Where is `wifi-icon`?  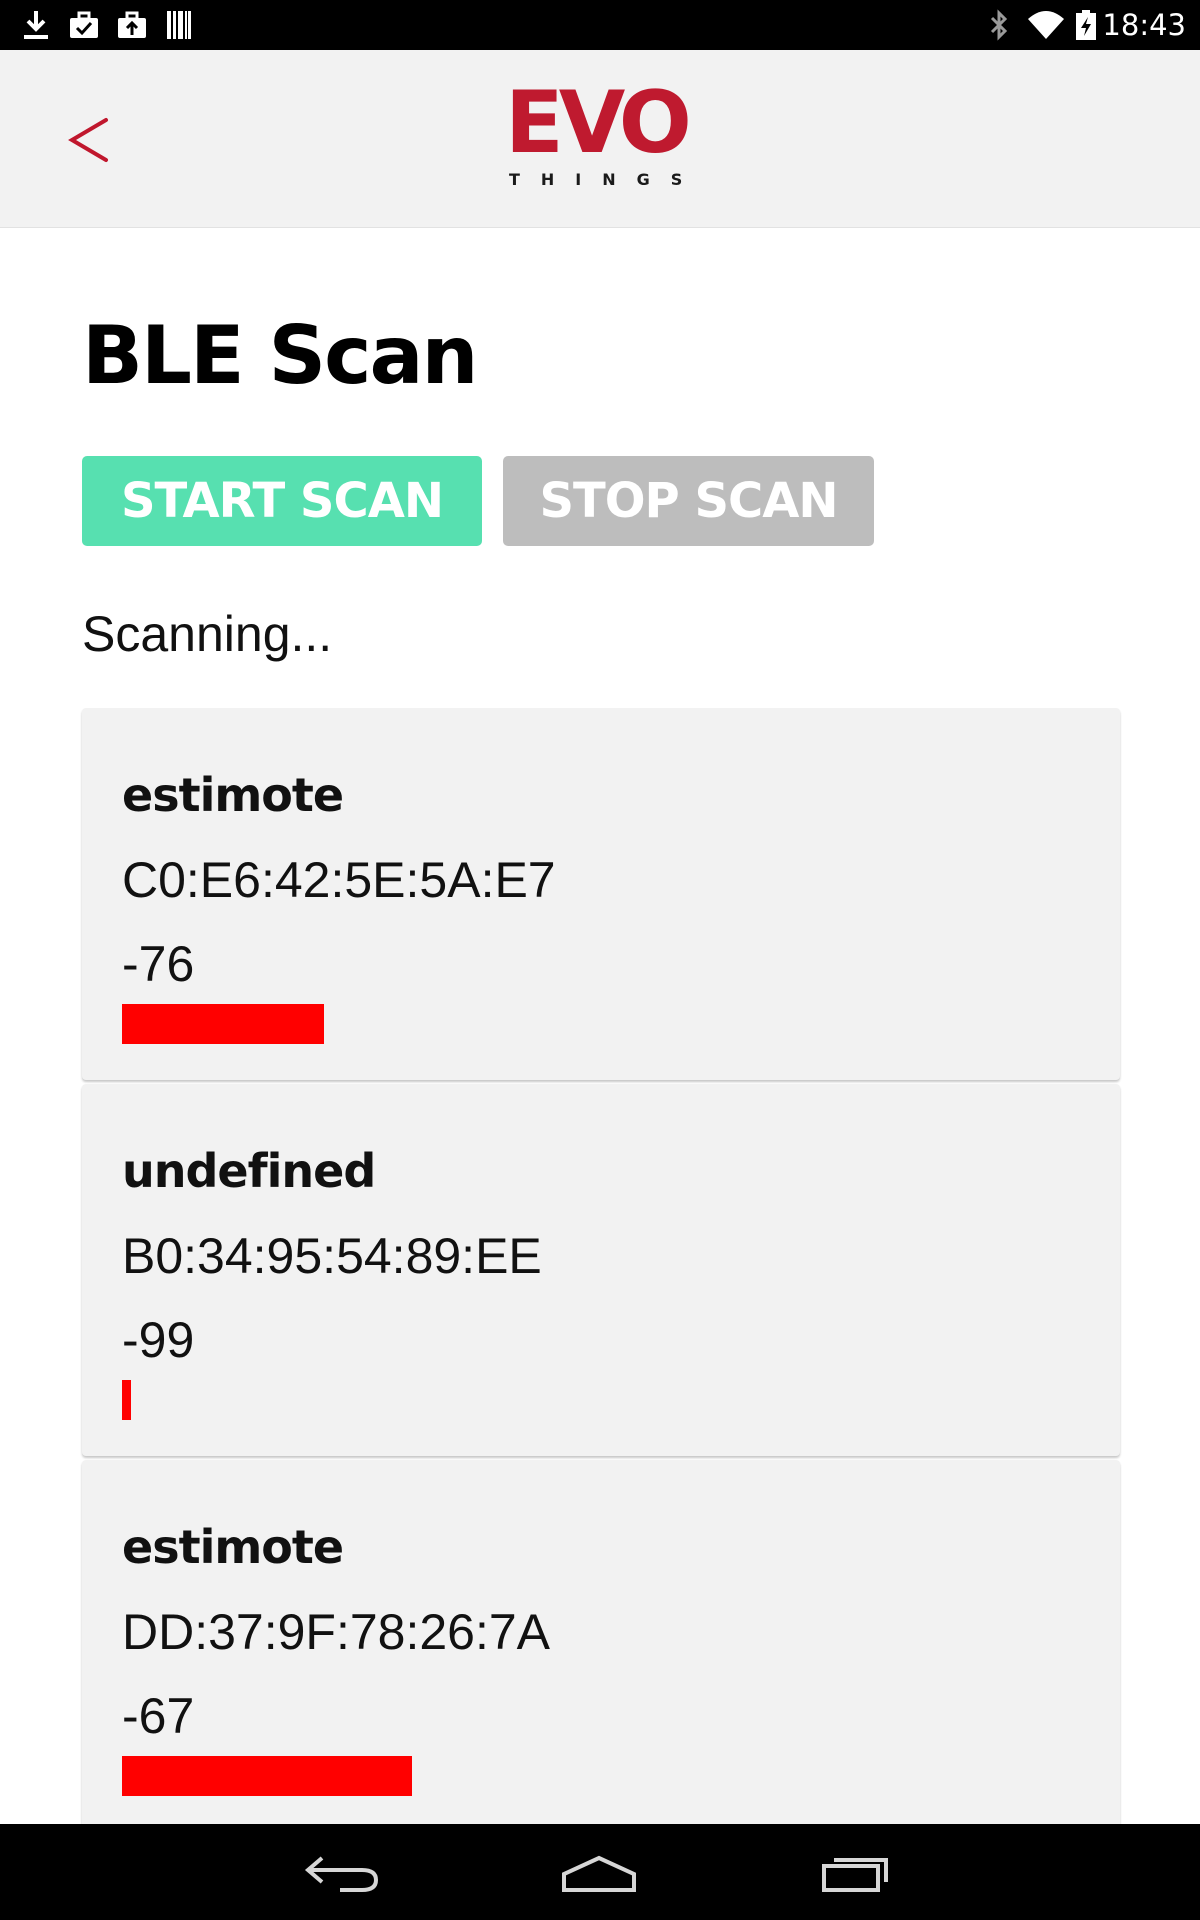 wifi-icon is located at coordinates (1046, 25).